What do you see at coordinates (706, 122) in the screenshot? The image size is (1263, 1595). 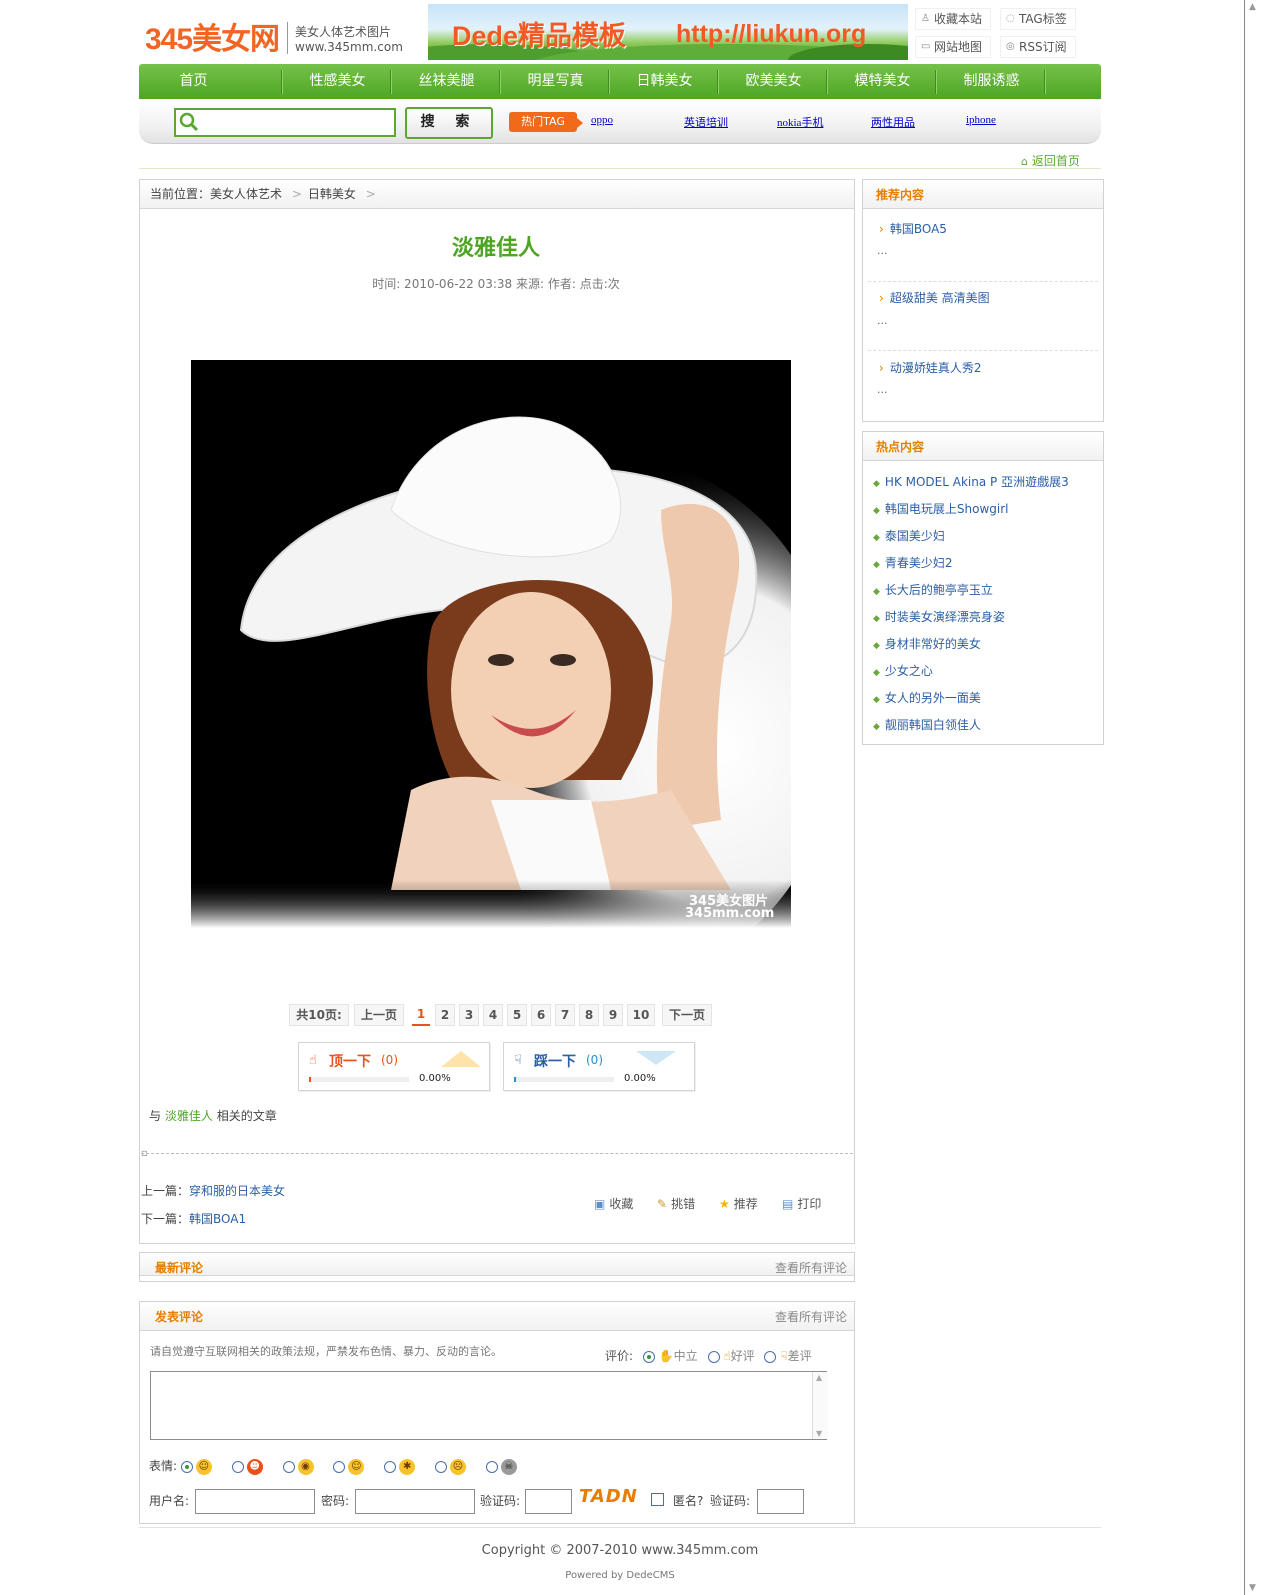 I see `hot-link-english: 英语培训` at bounding box center [706, 122].